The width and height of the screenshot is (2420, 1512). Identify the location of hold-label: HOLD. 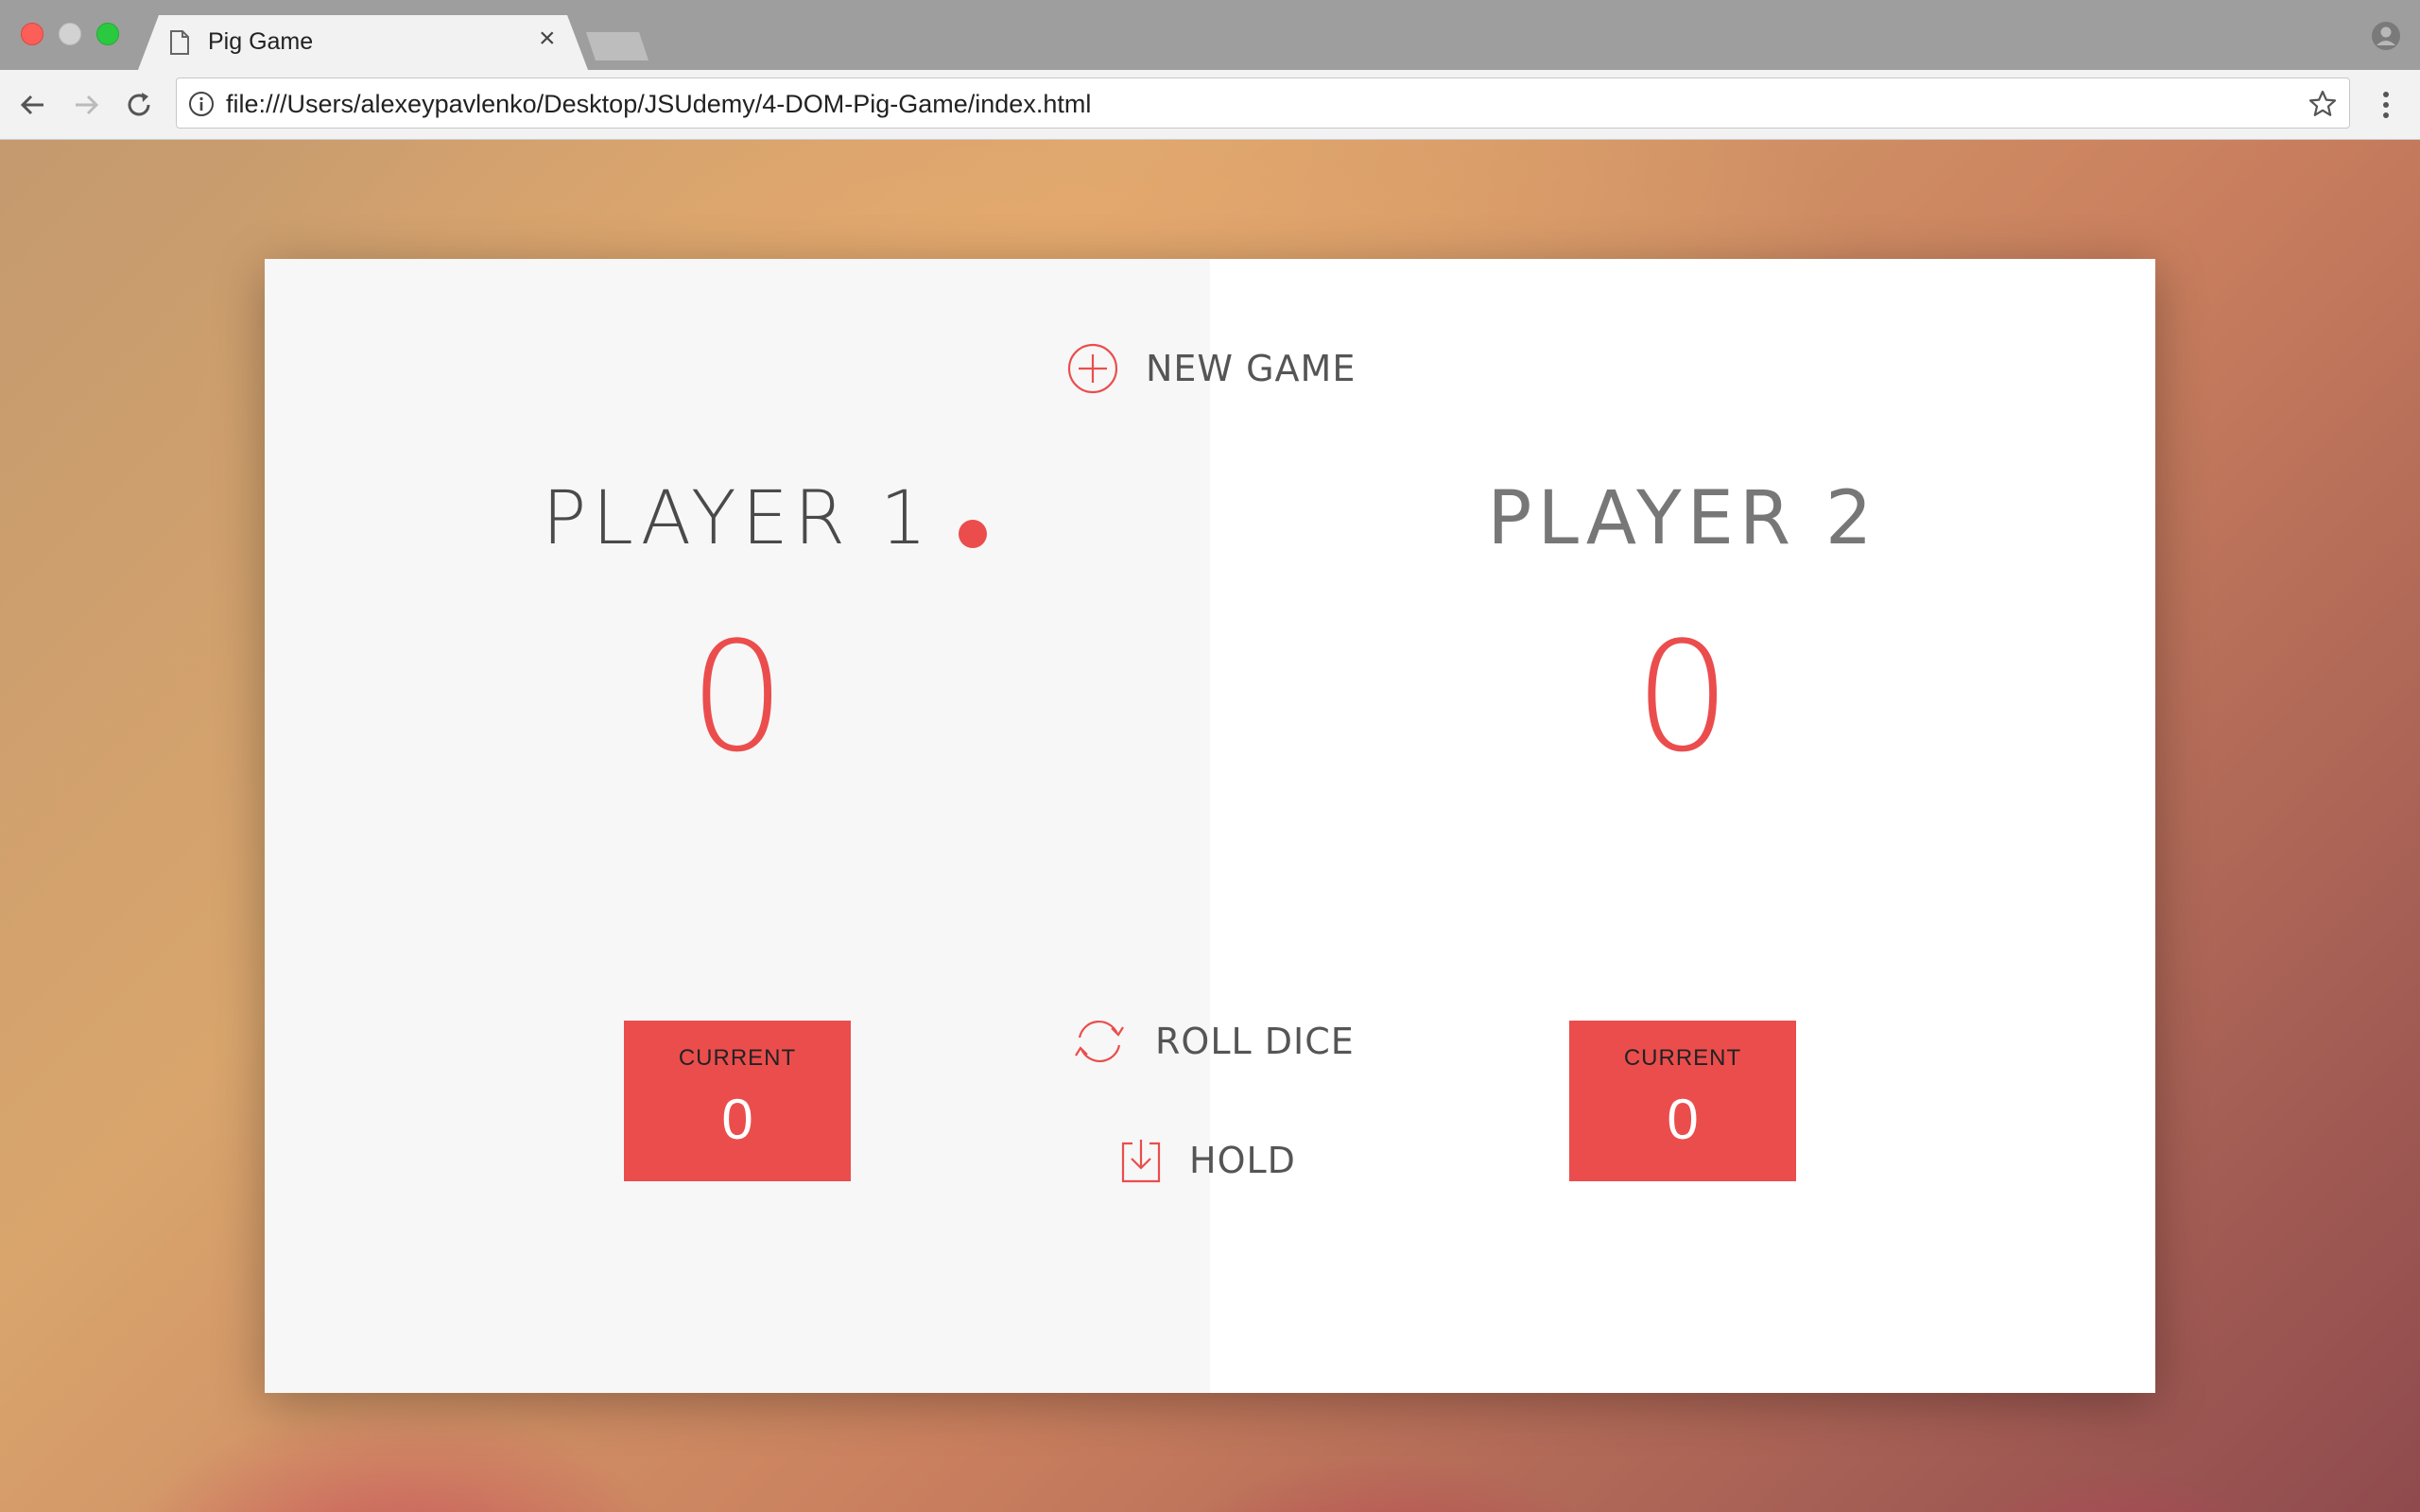
(1242, 1160).